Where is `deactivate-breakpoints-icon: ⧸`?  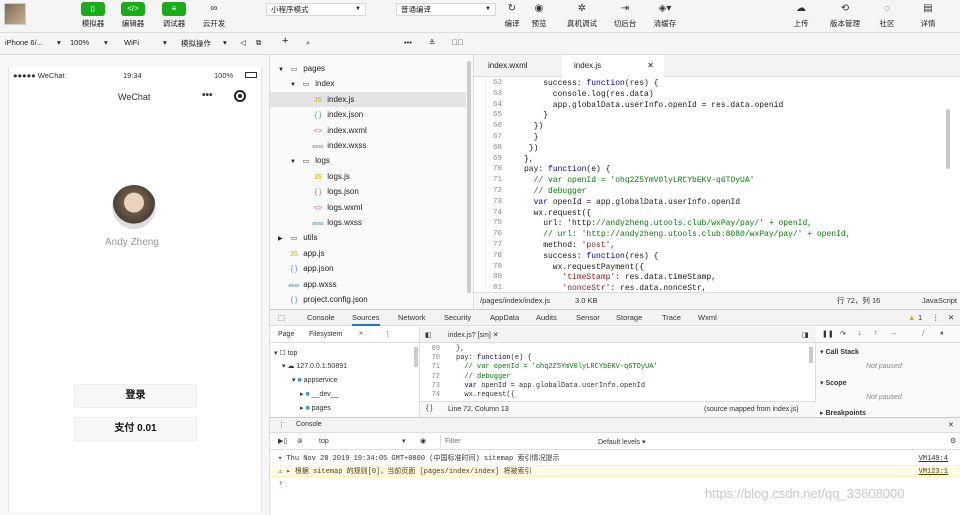 deactivate-breakpoints-icon: ⧸ is located at coordinates (923, 334).